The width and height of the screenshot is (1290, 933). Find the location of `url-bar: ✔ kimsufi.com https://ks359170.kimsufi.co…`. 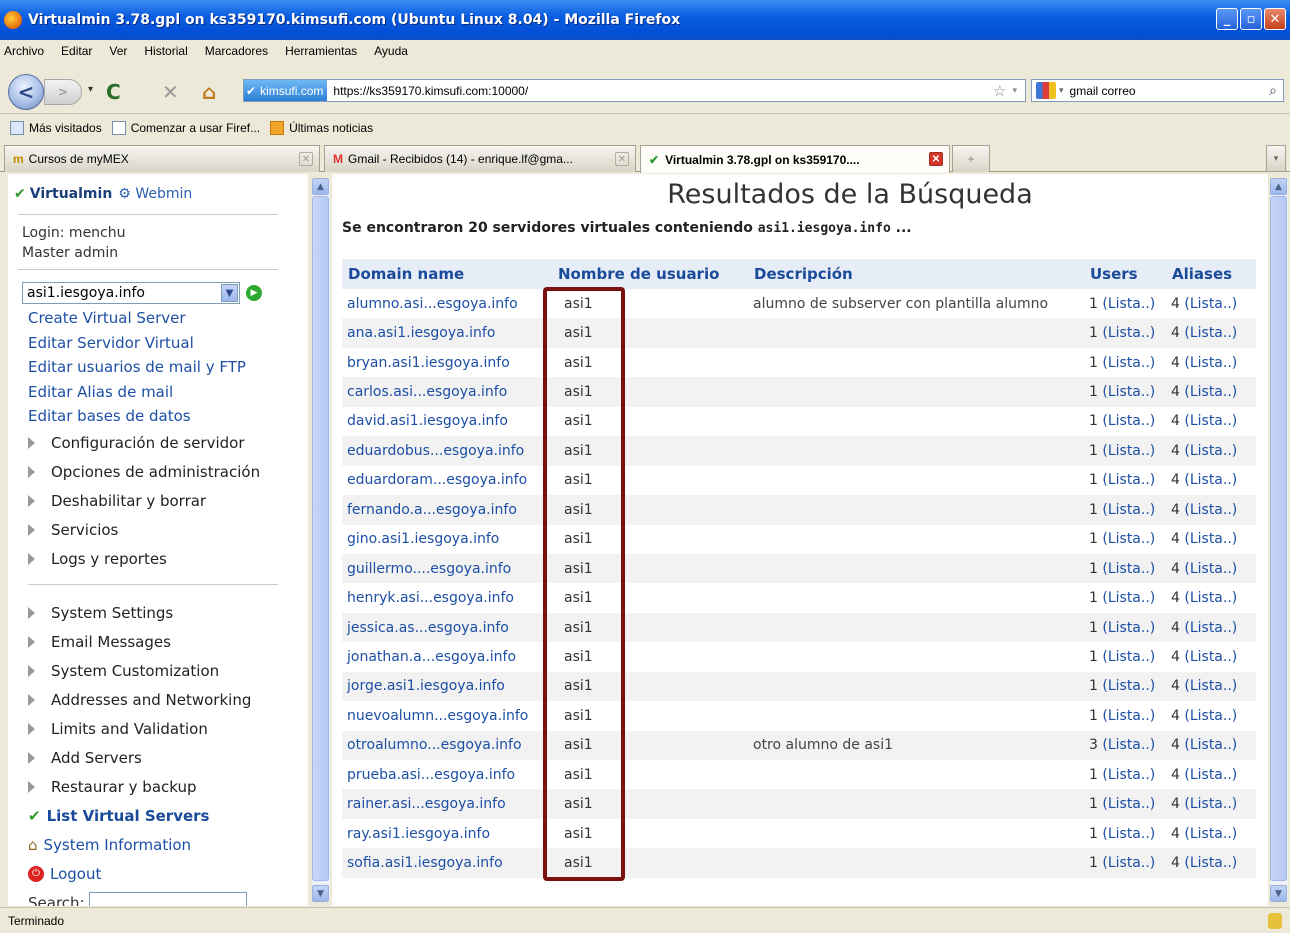

url-bar: ✔ kimsufi.com https://ks359170.kimsufi.co… is located at coordinates (634, 90).